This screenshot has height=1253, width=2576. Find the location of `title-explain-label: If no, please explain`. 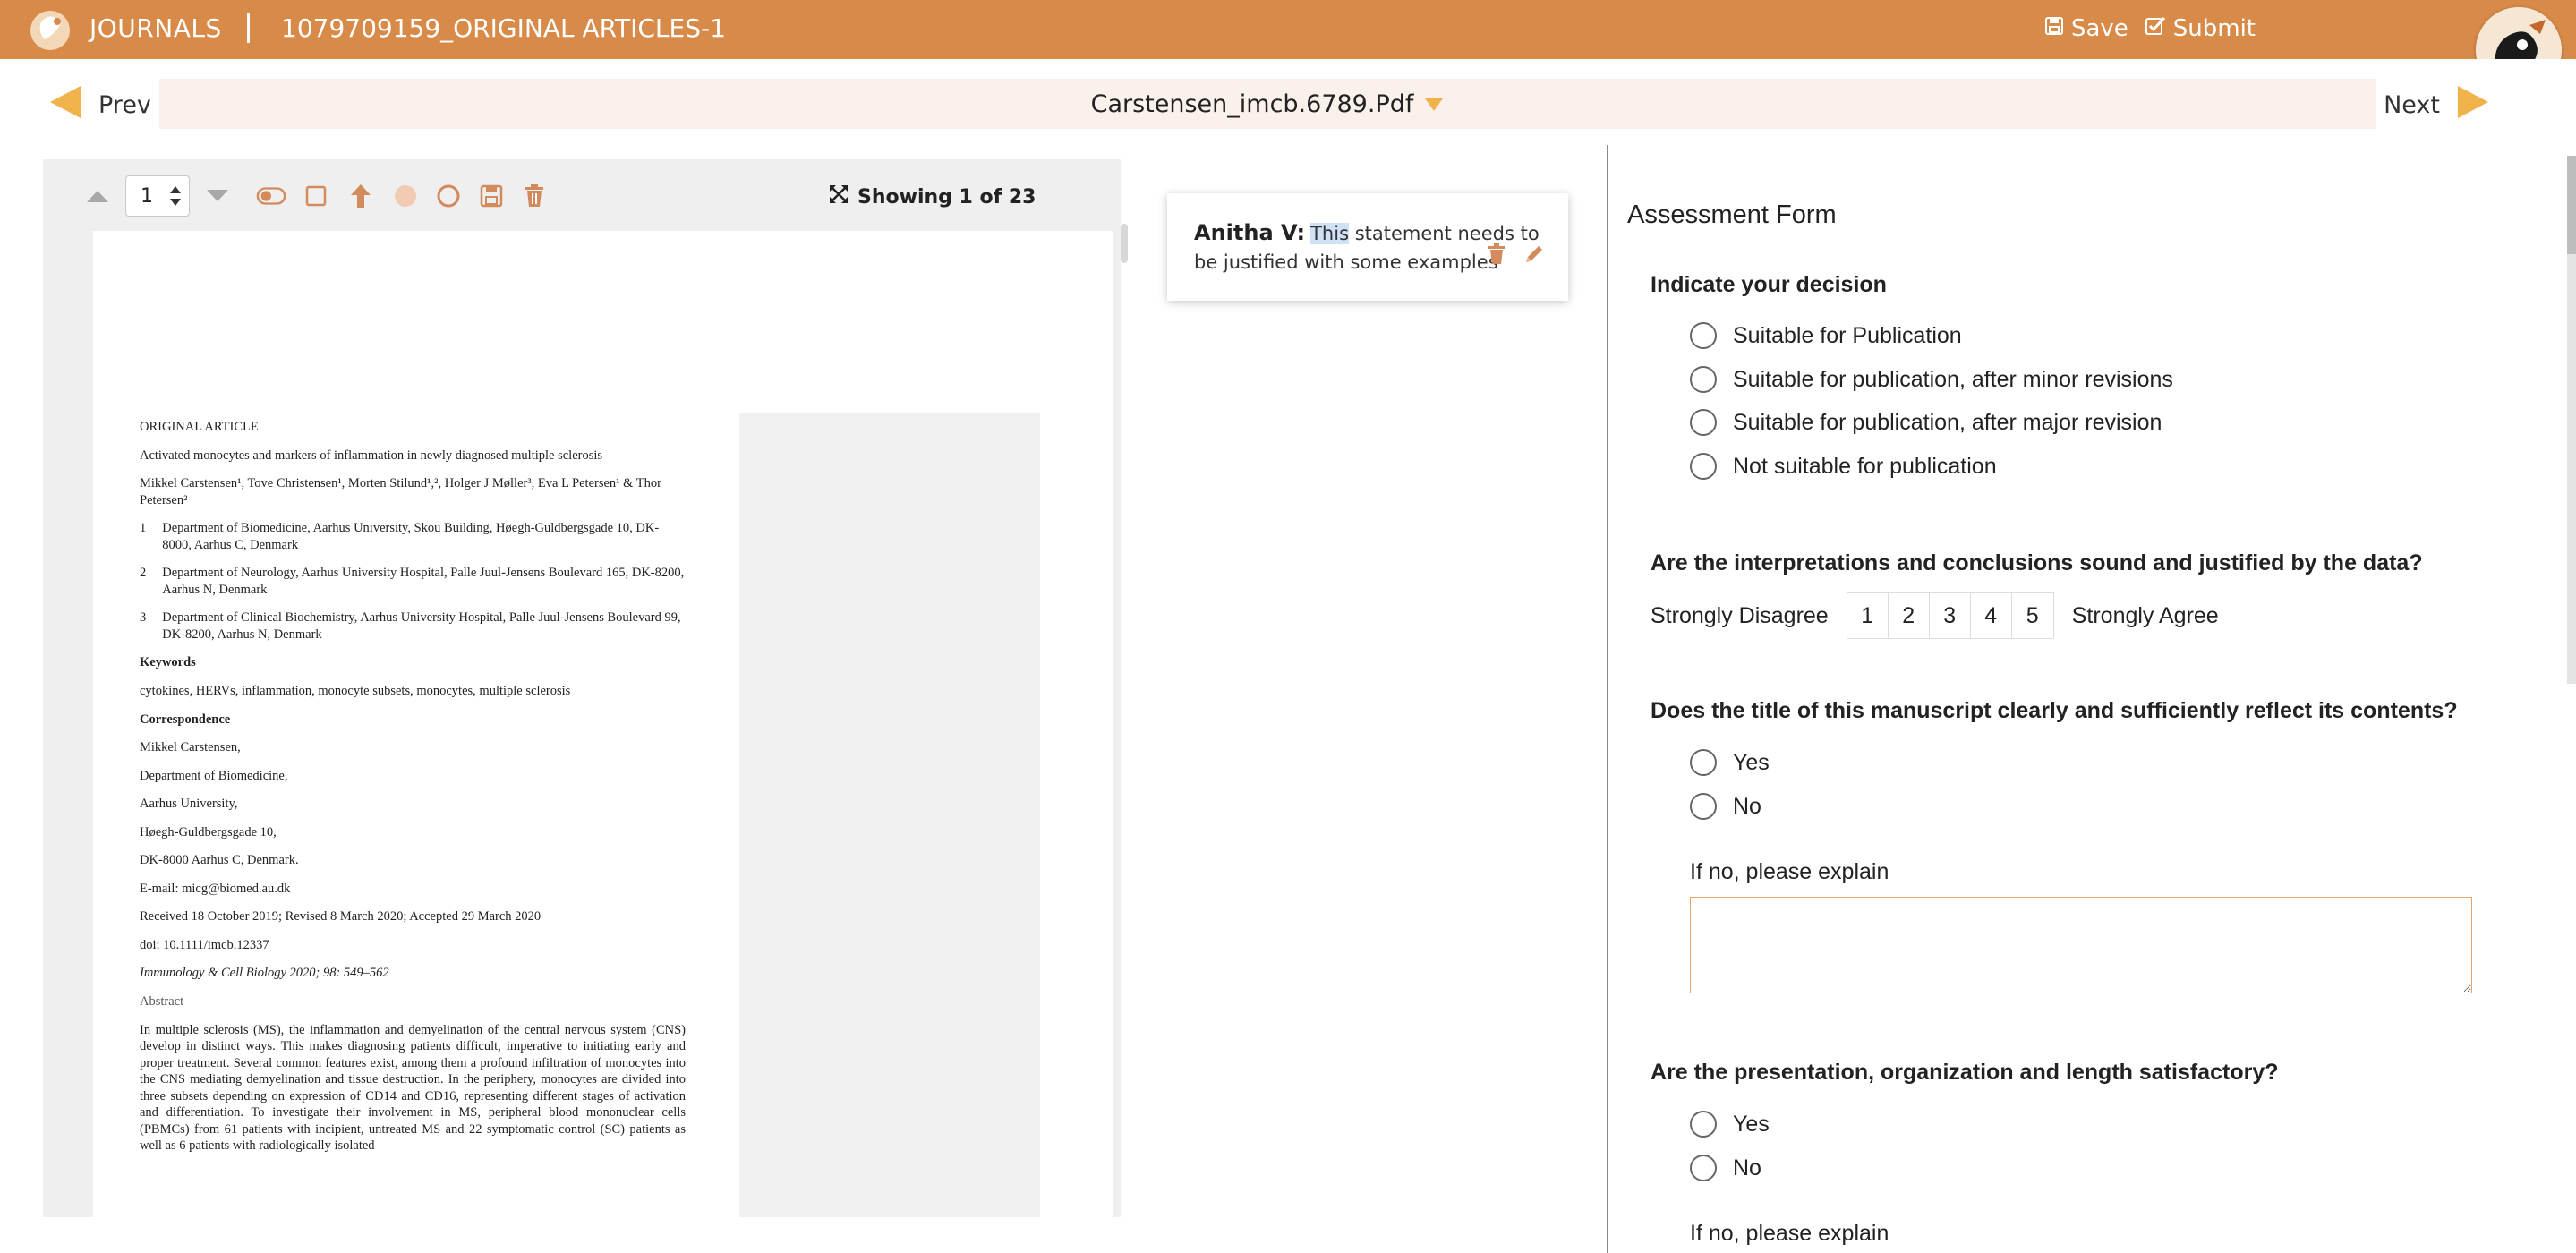

title-explain-label: If no, please explain is located at coordinates (1789, 871).